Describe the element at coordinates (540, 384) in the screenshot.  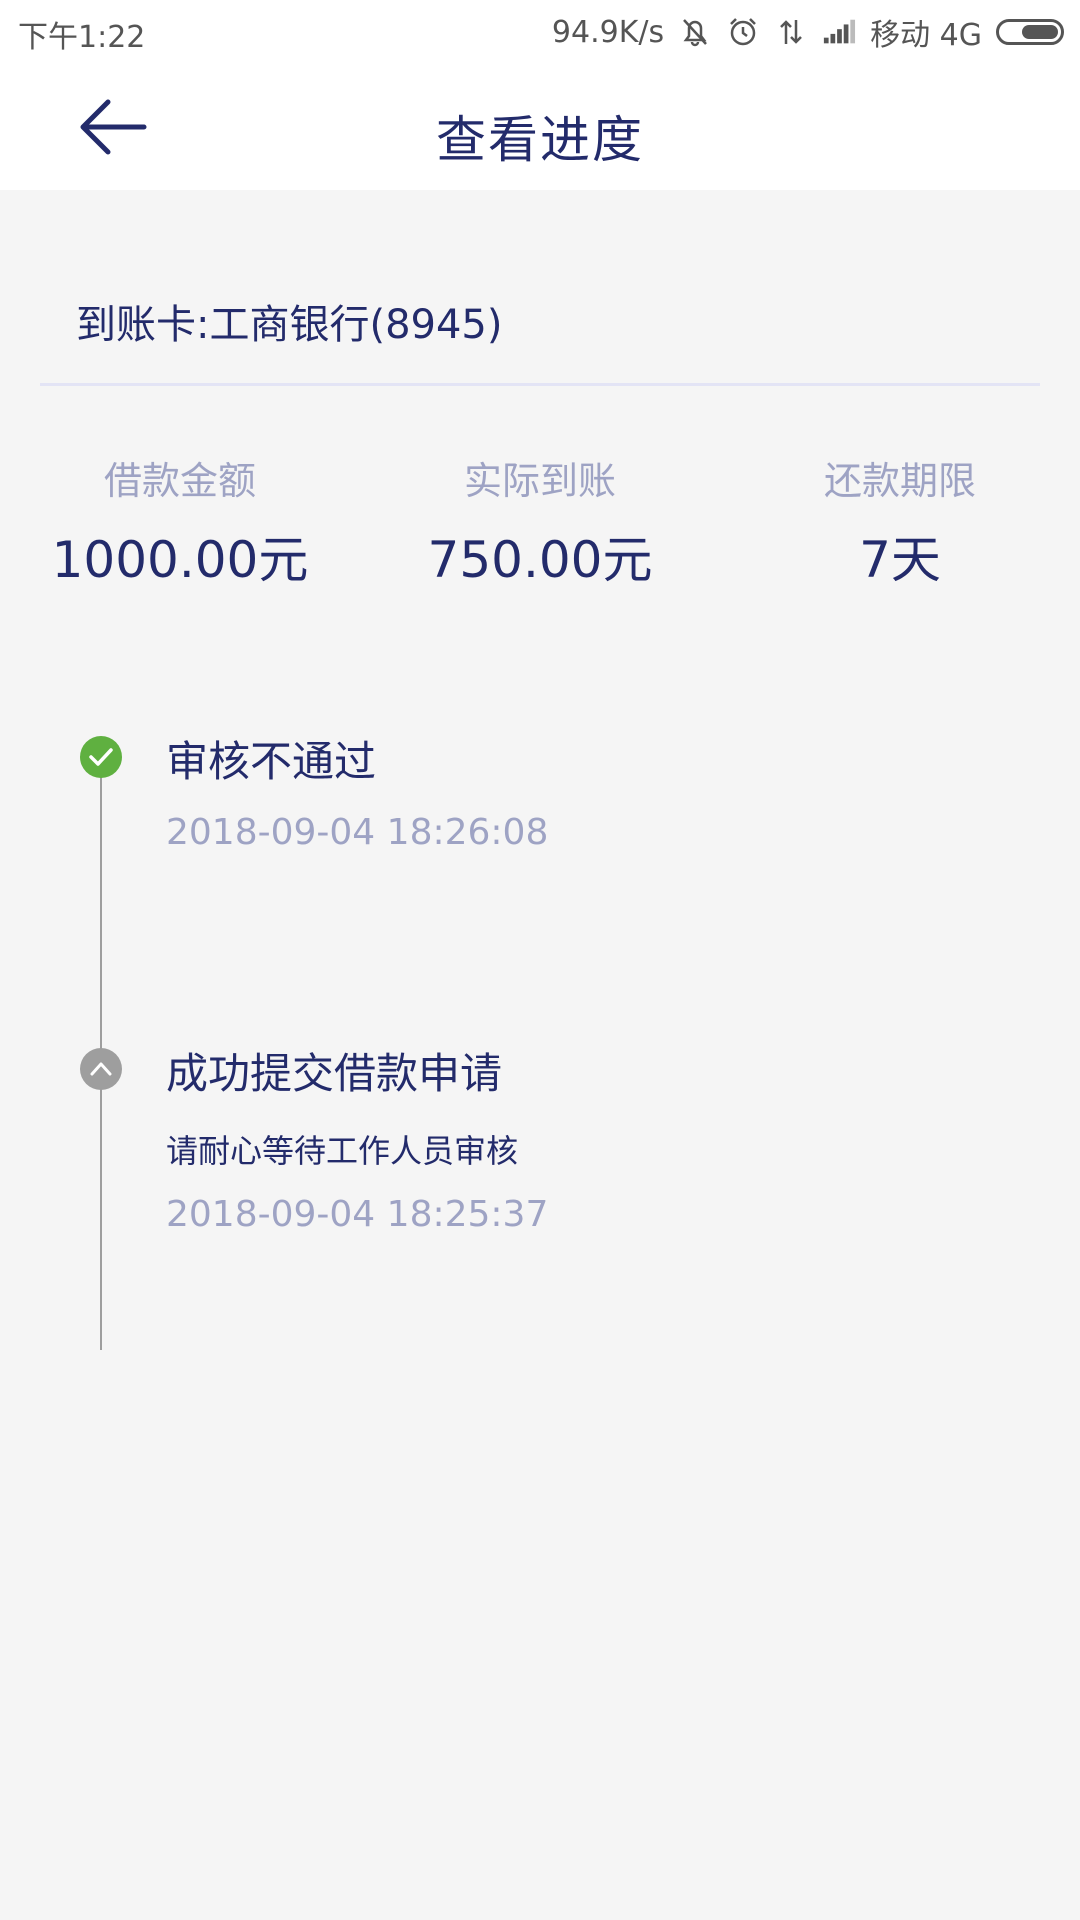
I see `divider` at that location.